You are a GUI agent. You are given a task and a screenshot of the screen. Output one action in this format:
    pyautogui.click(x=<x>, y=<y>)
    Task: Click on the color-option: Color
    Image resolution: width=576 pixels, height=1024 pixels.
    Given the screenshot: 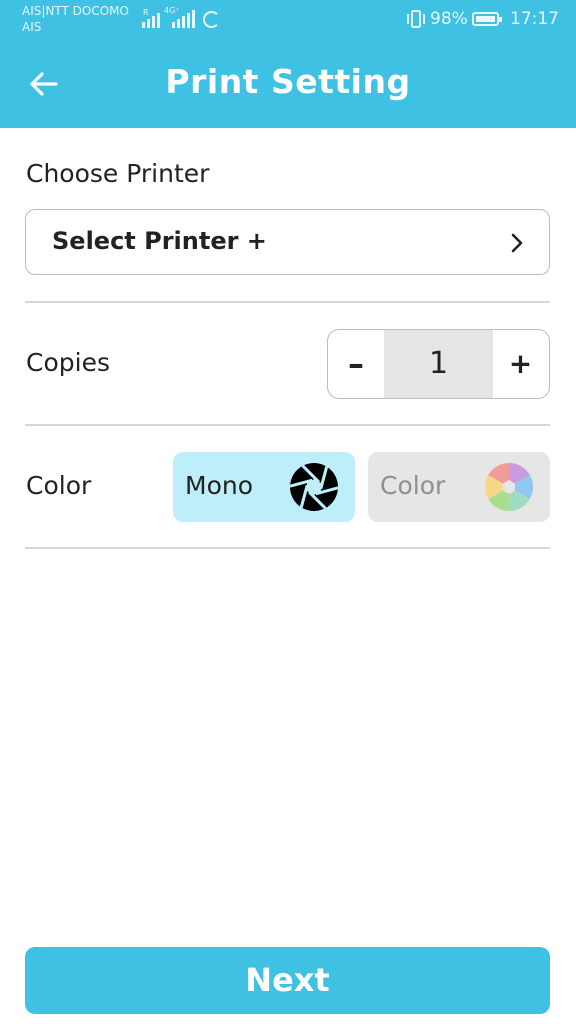 What is the action you would take?
    pyautogui.click(x=459, y=487)
    